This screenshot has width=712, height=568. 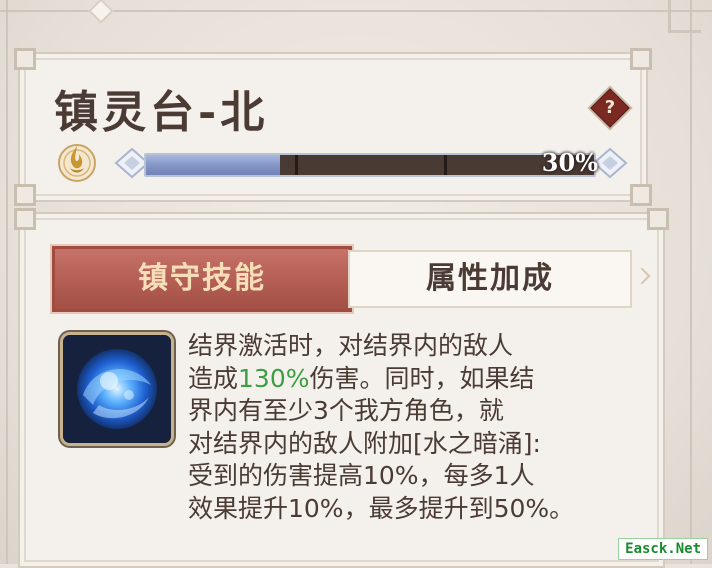 What do you see at coordinates (642, 276) in the screenshot?
I see `tab-end-ornament` at bounding box center [642, 276].